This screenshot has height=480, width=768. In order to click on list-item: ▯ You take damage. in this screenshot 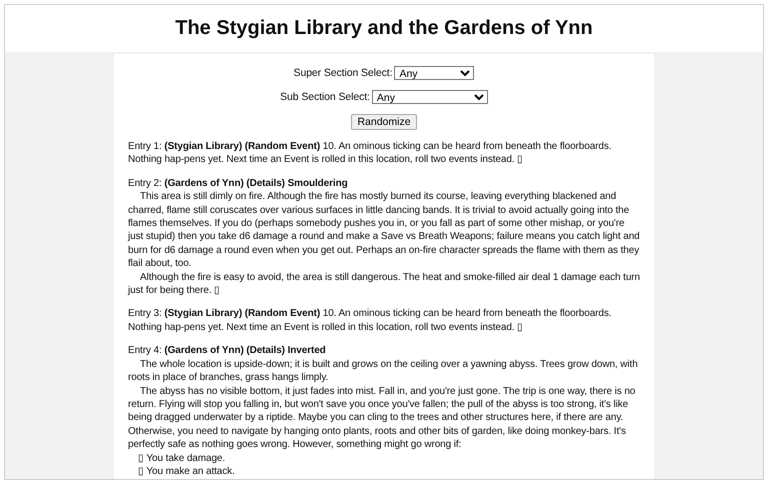, I will do `click(182, 458)`.